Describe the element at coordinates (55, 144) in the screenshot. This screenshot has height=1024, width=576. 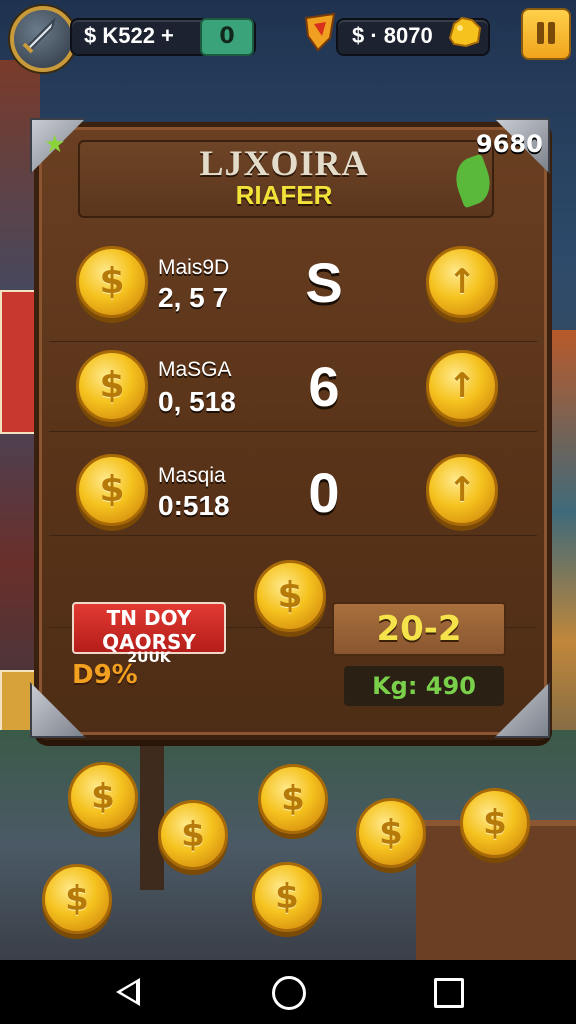
I see `star-icon: ★` at that location.